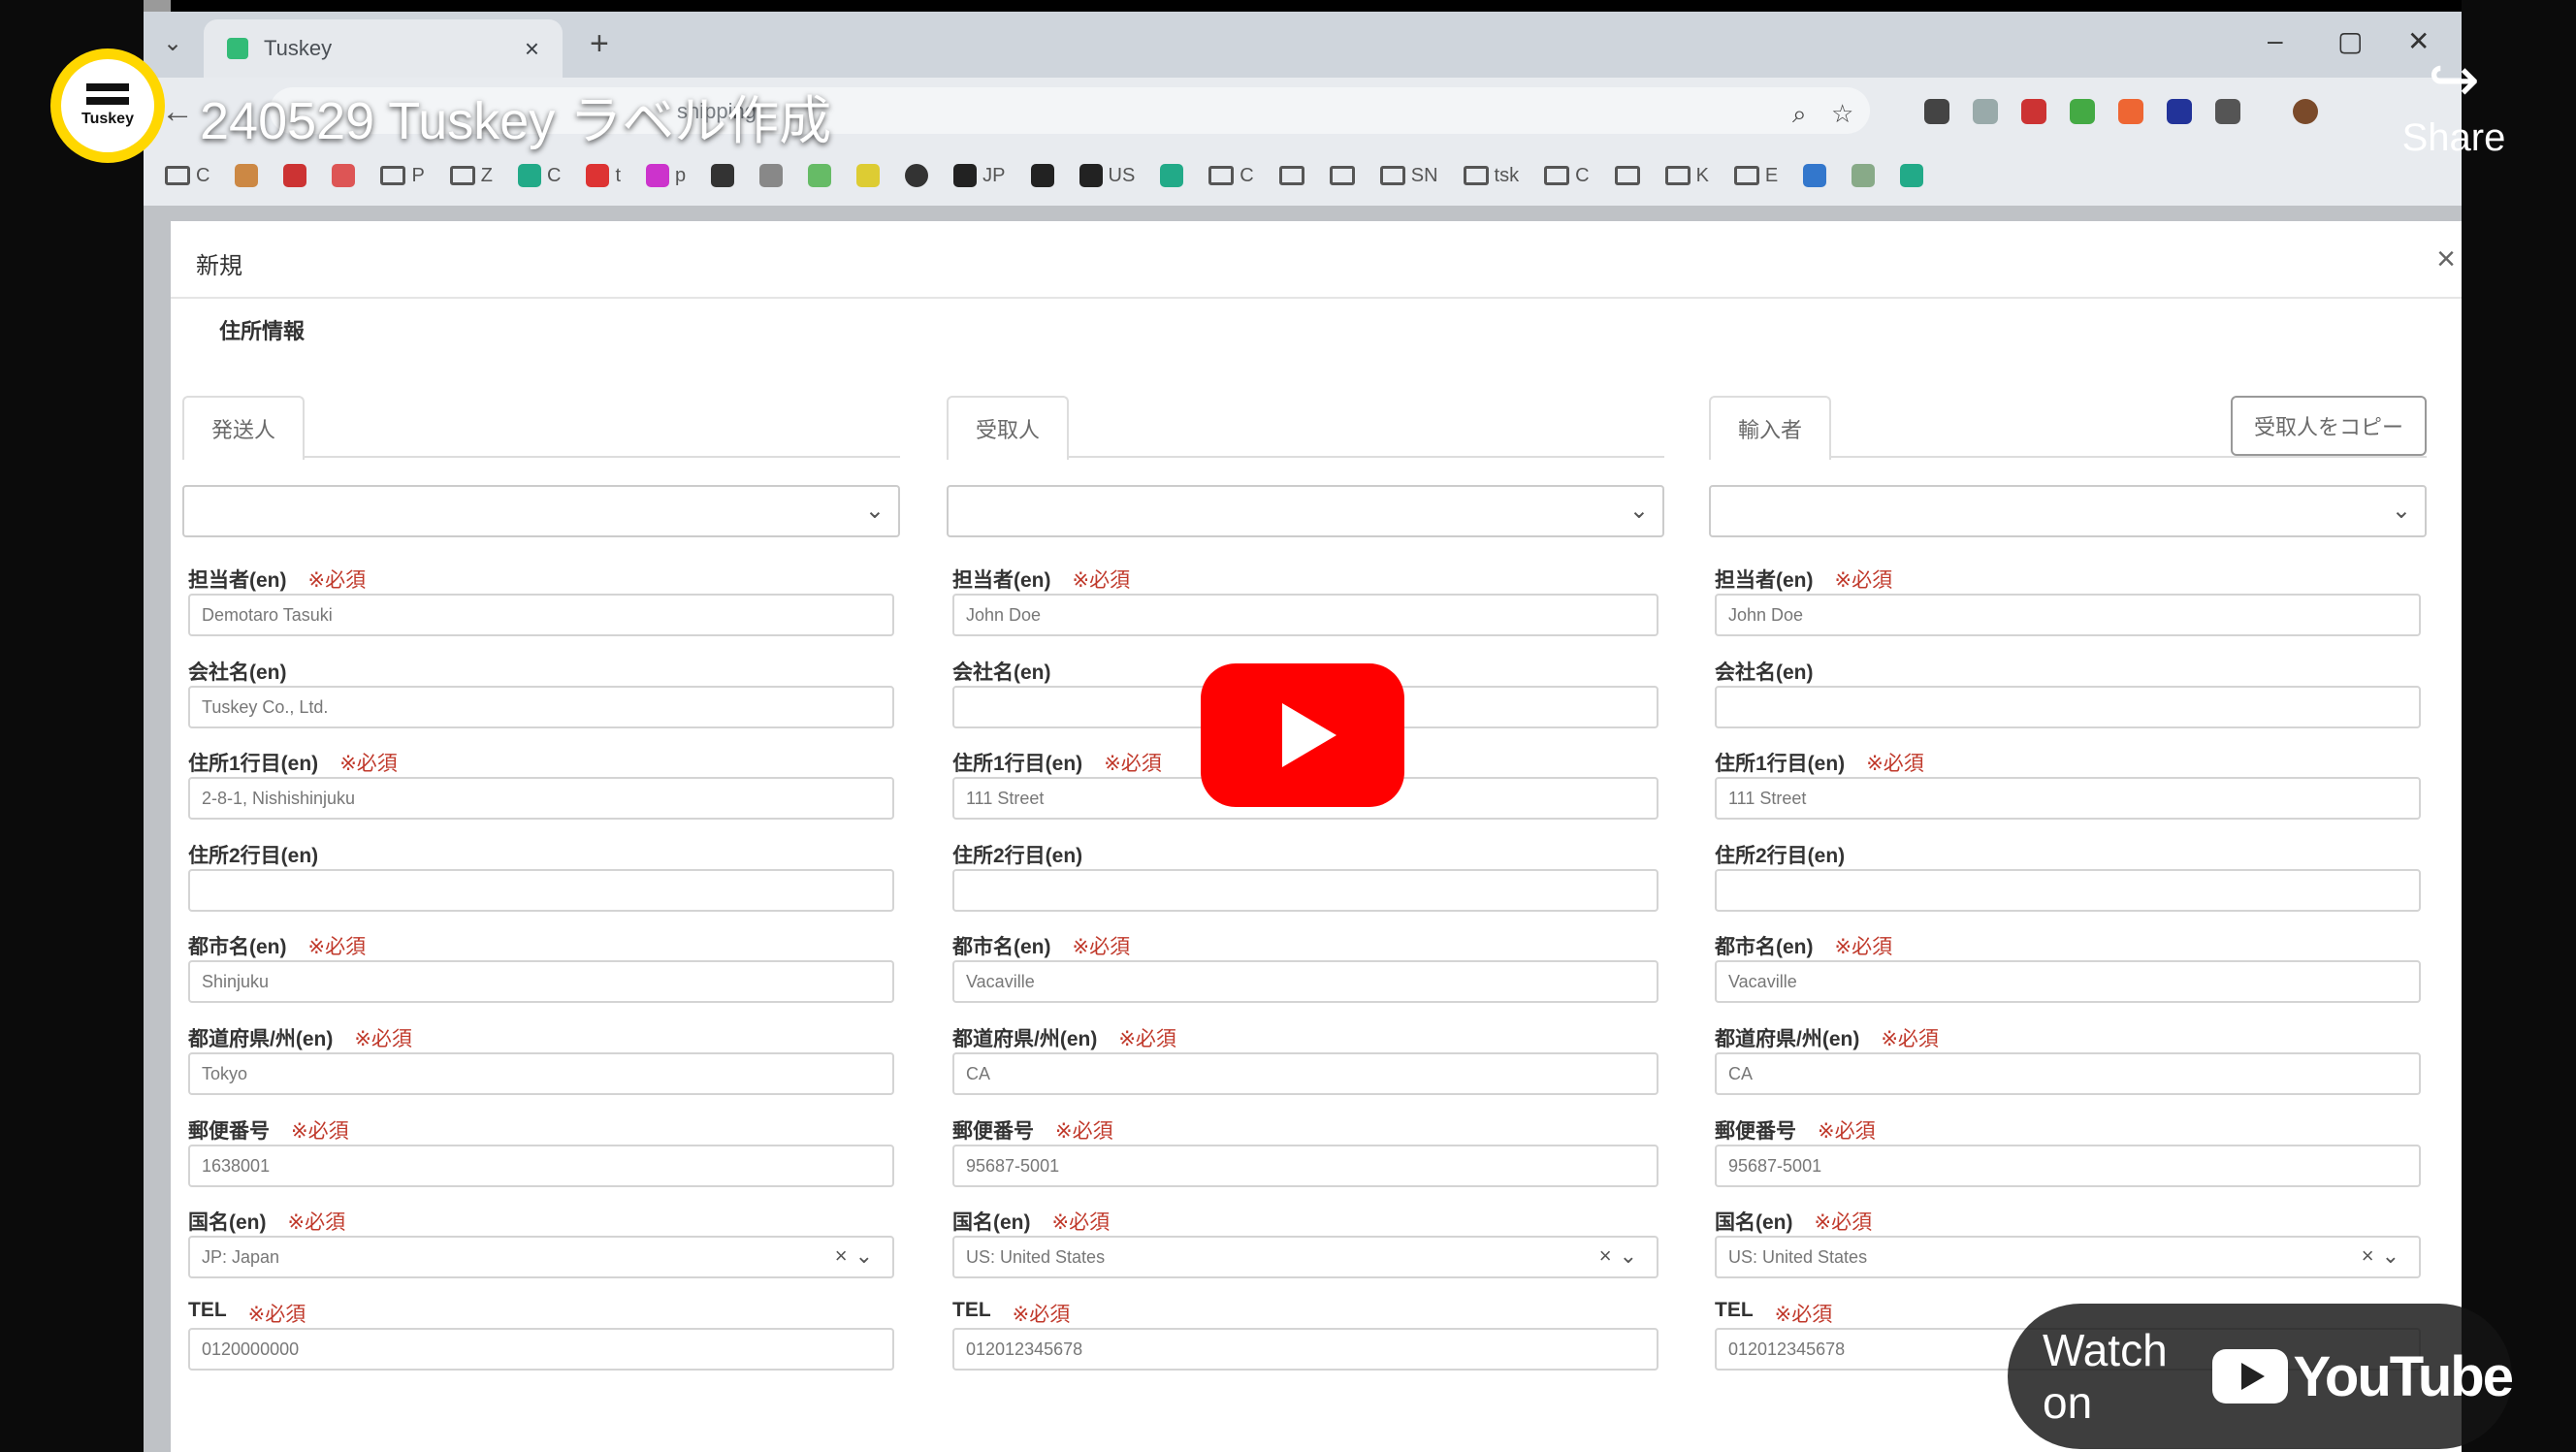 This screenshot has width=2576, height=1452. Describe the element at coordinates (2068, 511) in the screenshot. I see `importer-preset-select: ⌄` at that location.